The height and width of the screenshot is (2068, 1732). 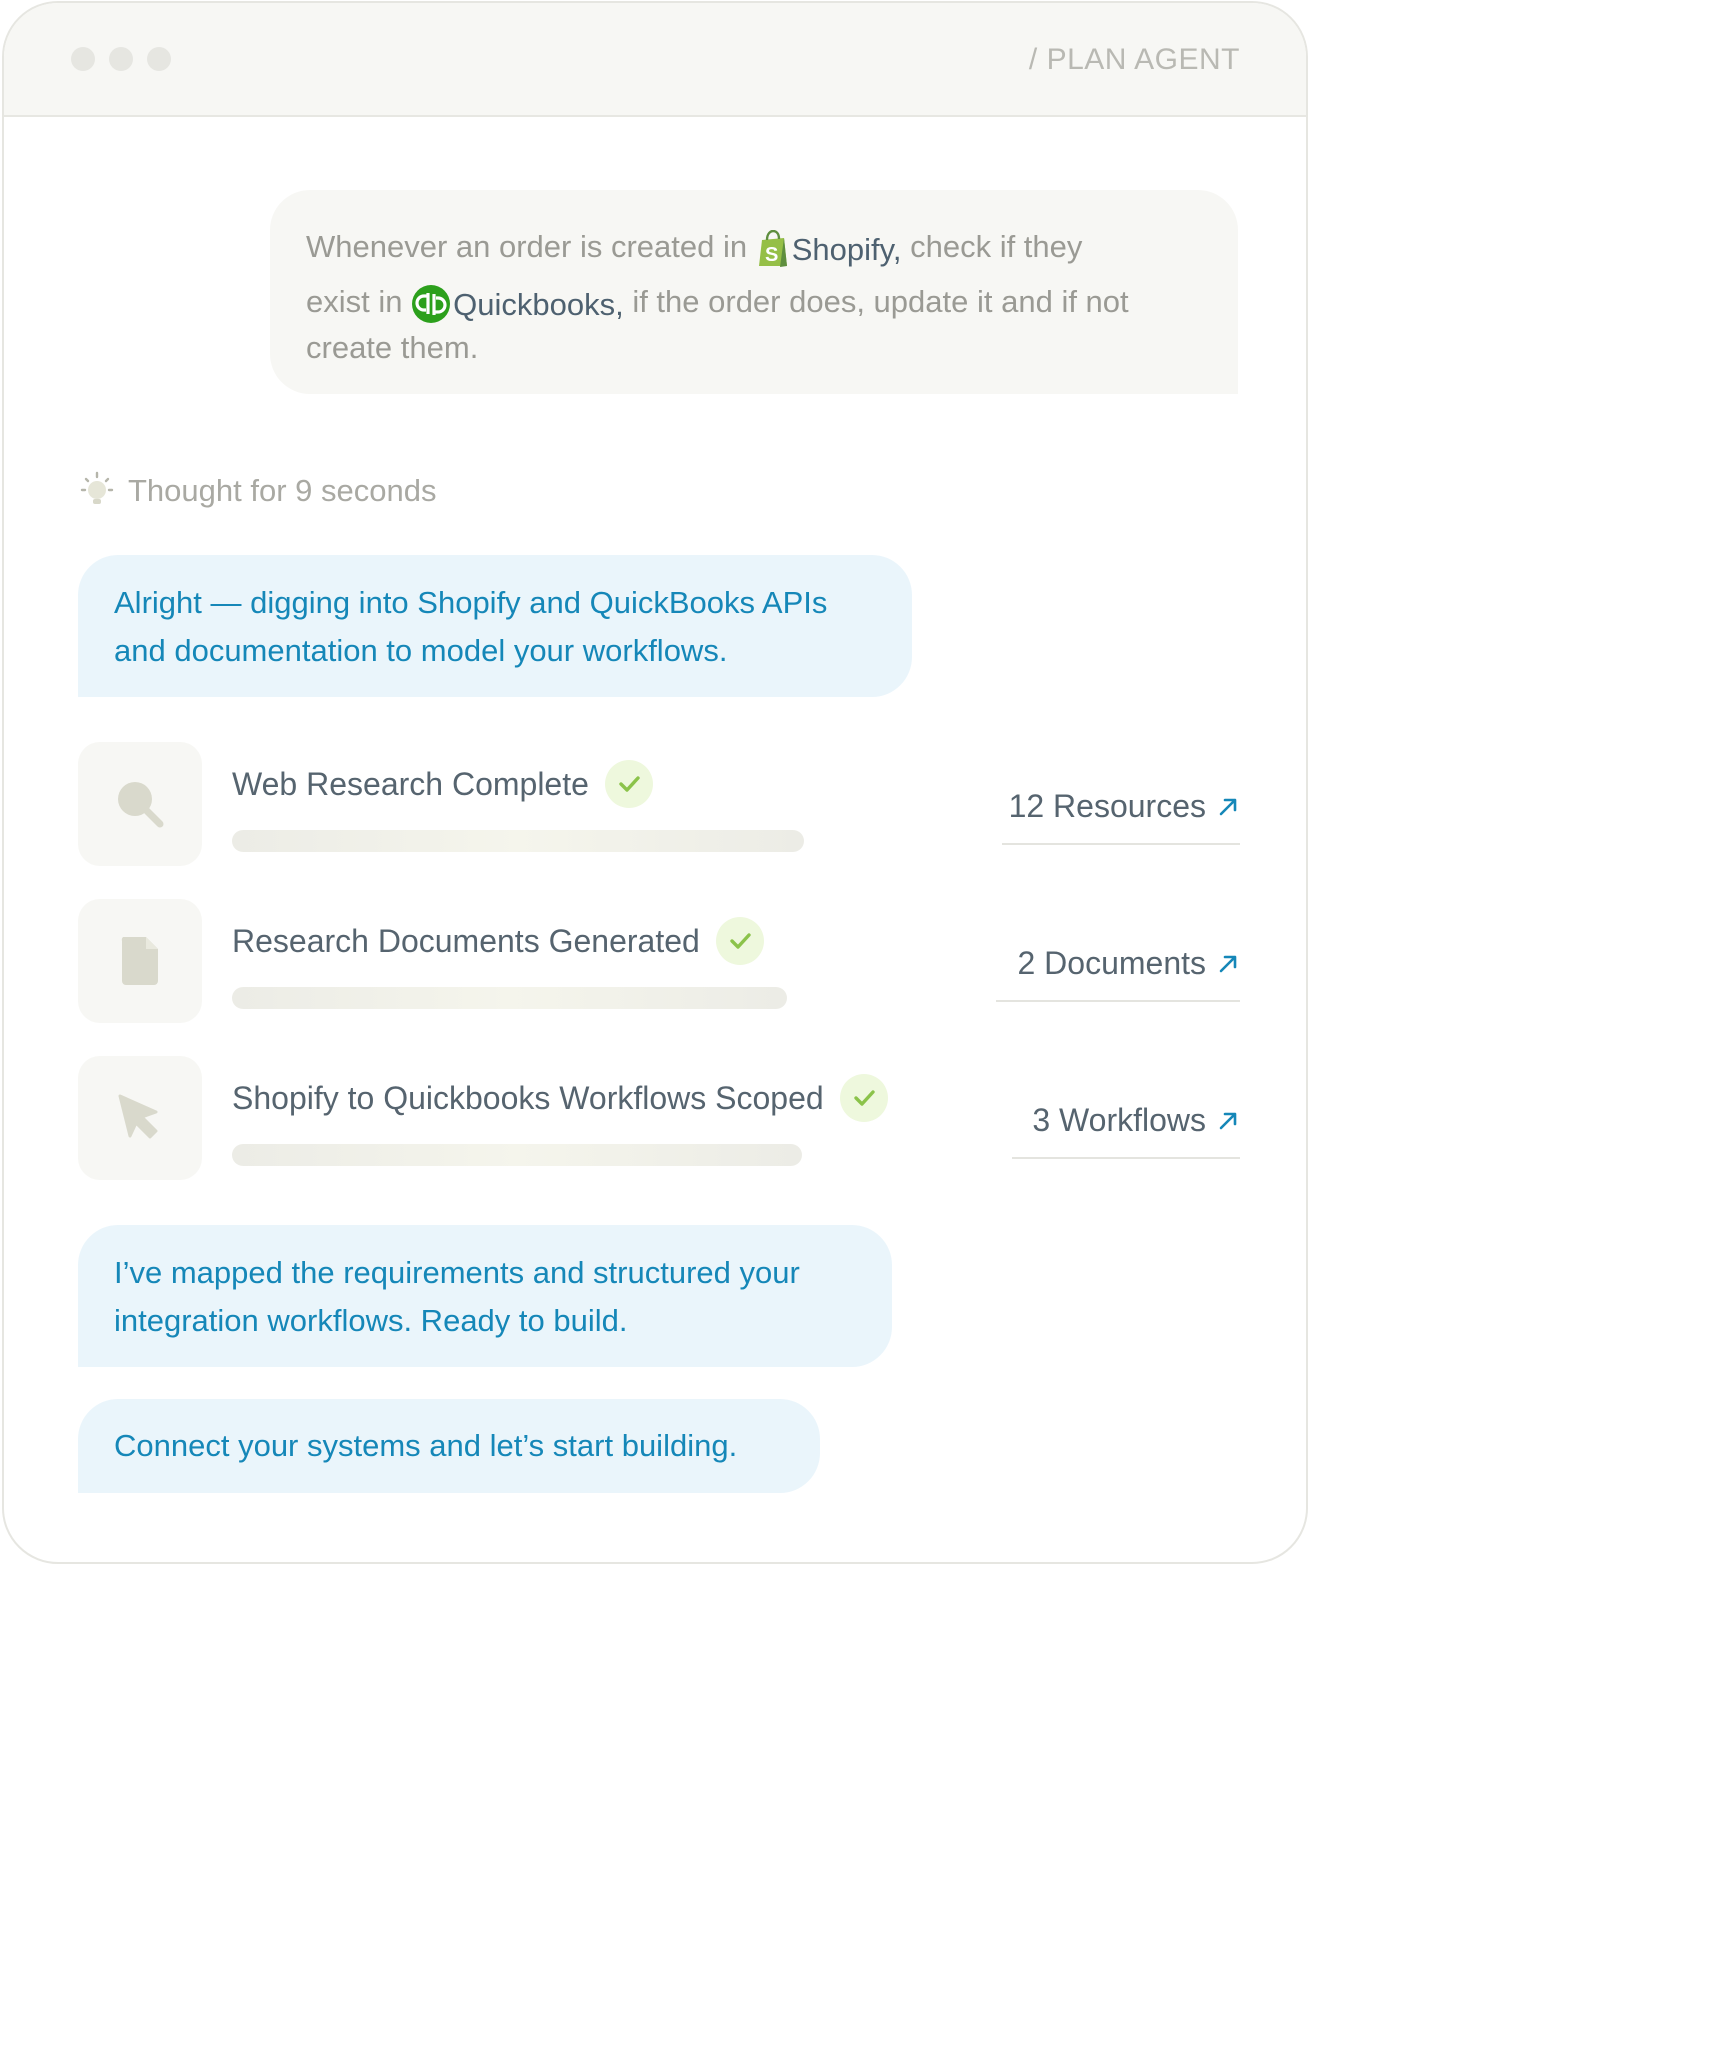 I want to click on task-title-text: Web Research Complete, so click(x=410, y=783).